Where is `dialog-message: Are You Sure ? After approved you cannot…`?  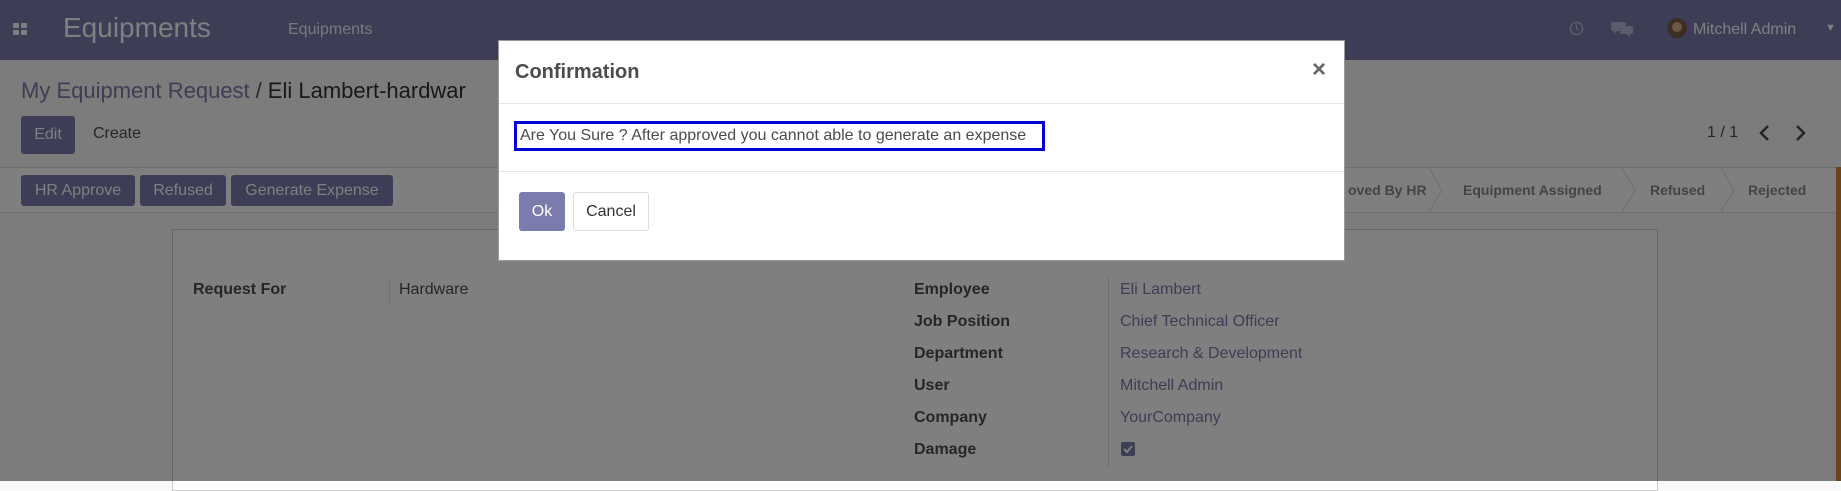
dialog-message: Are You Sure ? After approved you cannot… is located at coordinates (779, 136).